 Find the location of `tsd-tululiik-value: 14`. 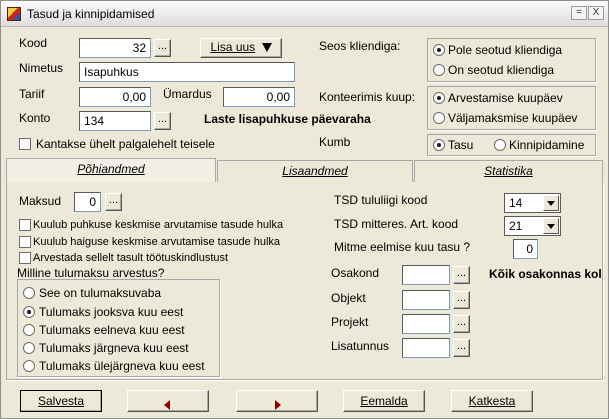

tsd-tululiik-value: 14 is located at coordinates (516, 203).